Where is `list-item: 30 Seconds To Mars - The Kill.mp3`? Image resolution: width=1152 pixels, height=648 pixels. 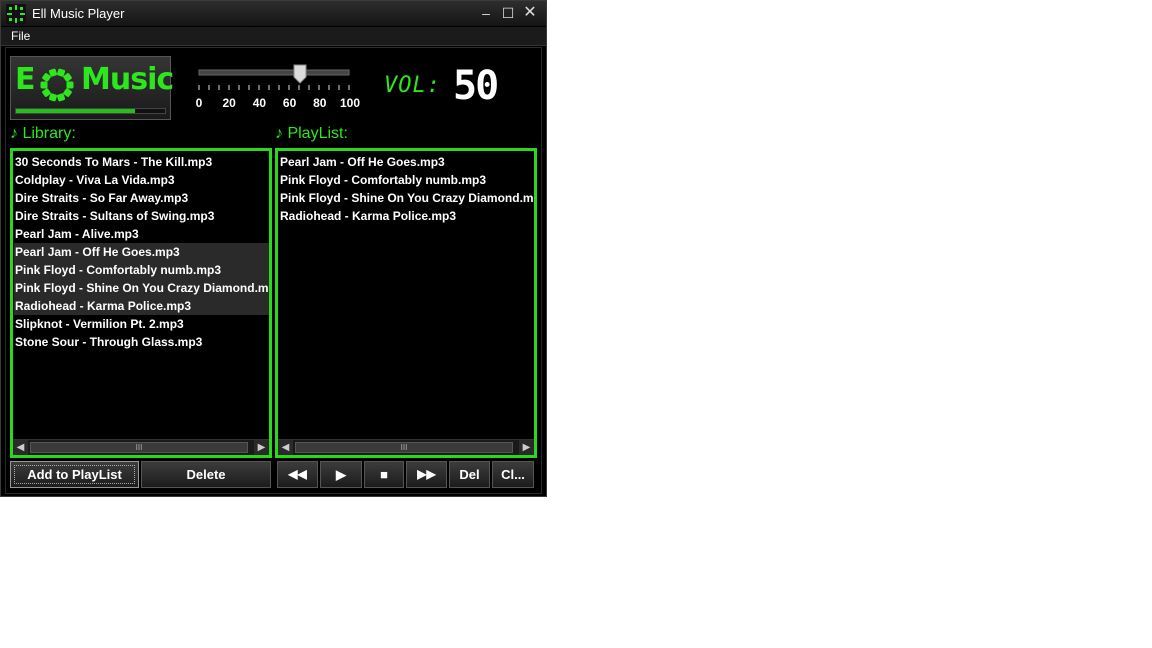 list-item: 30 Seconds To Mars - The Kill.mp3 is located at coordinates (141, 162).